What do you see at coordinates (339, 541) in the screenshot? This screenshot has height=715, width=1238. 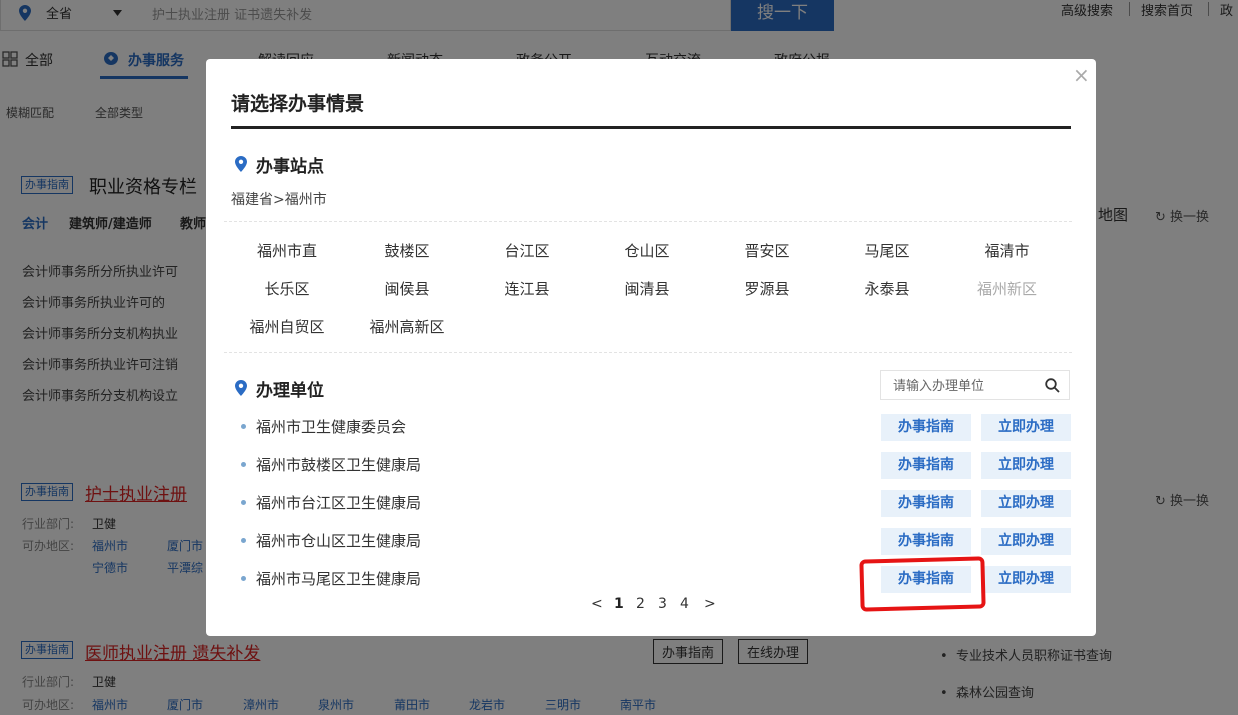 I see `department-name: 福州市仓山区卫生健康局` at bounding box center [339, 541].